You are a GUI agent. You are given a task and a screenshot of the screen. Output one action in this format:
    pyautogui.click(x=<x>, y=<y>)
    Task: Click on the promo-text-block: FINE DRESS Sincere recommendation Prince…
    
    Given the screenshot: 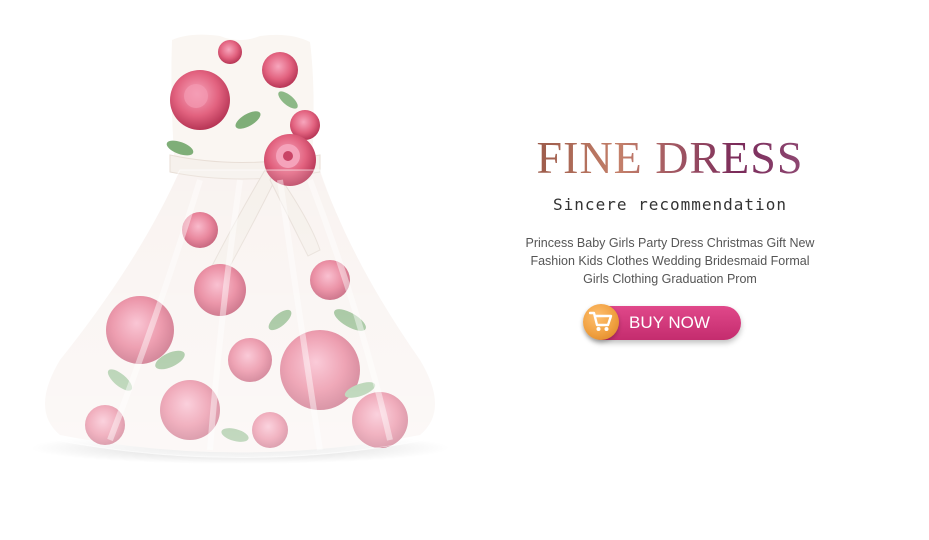 What is the action you would take?
    pyautogui.click(x=670, y=211)
    